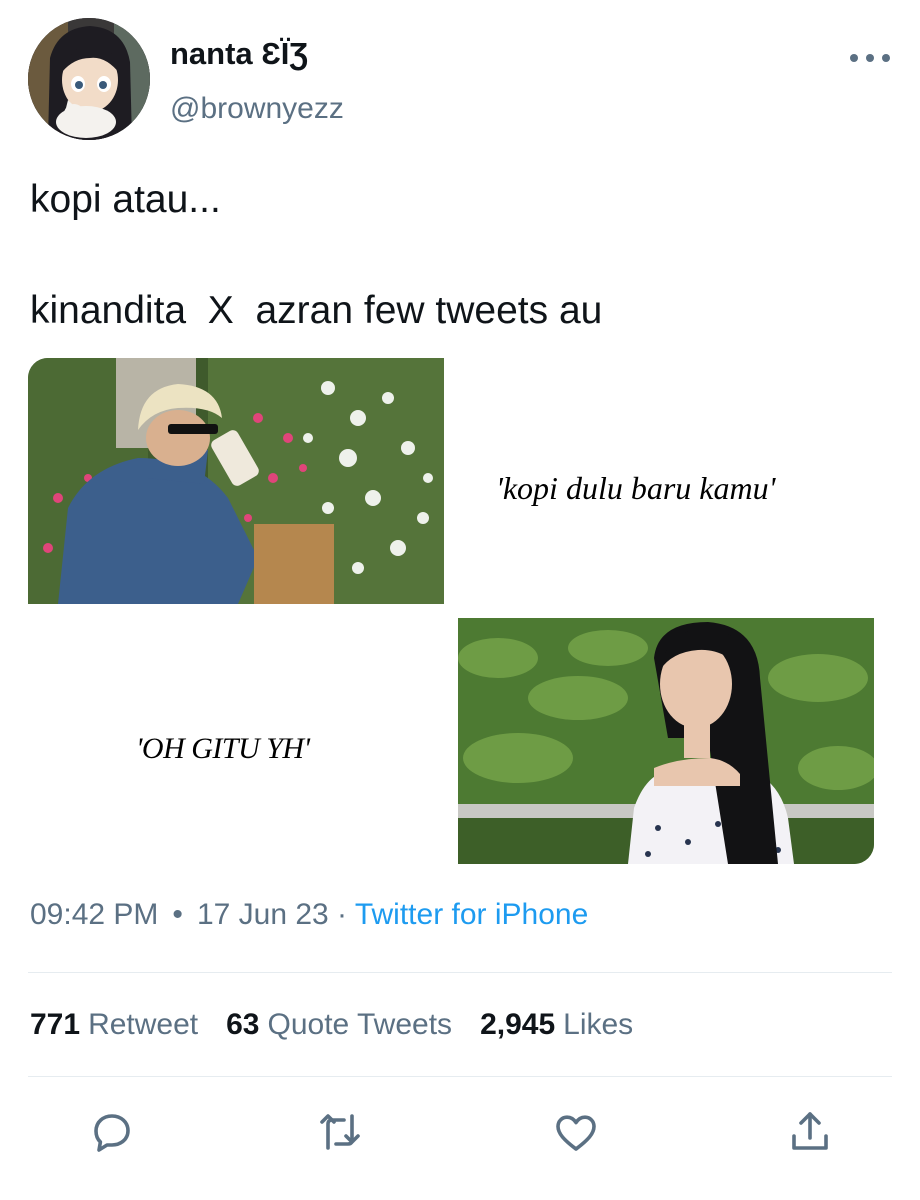 The image size is (920, 1200). Describe the element at coordinates (94, 914) in the screenshot. I see `tweet-time: 09:42 PM` at that location.